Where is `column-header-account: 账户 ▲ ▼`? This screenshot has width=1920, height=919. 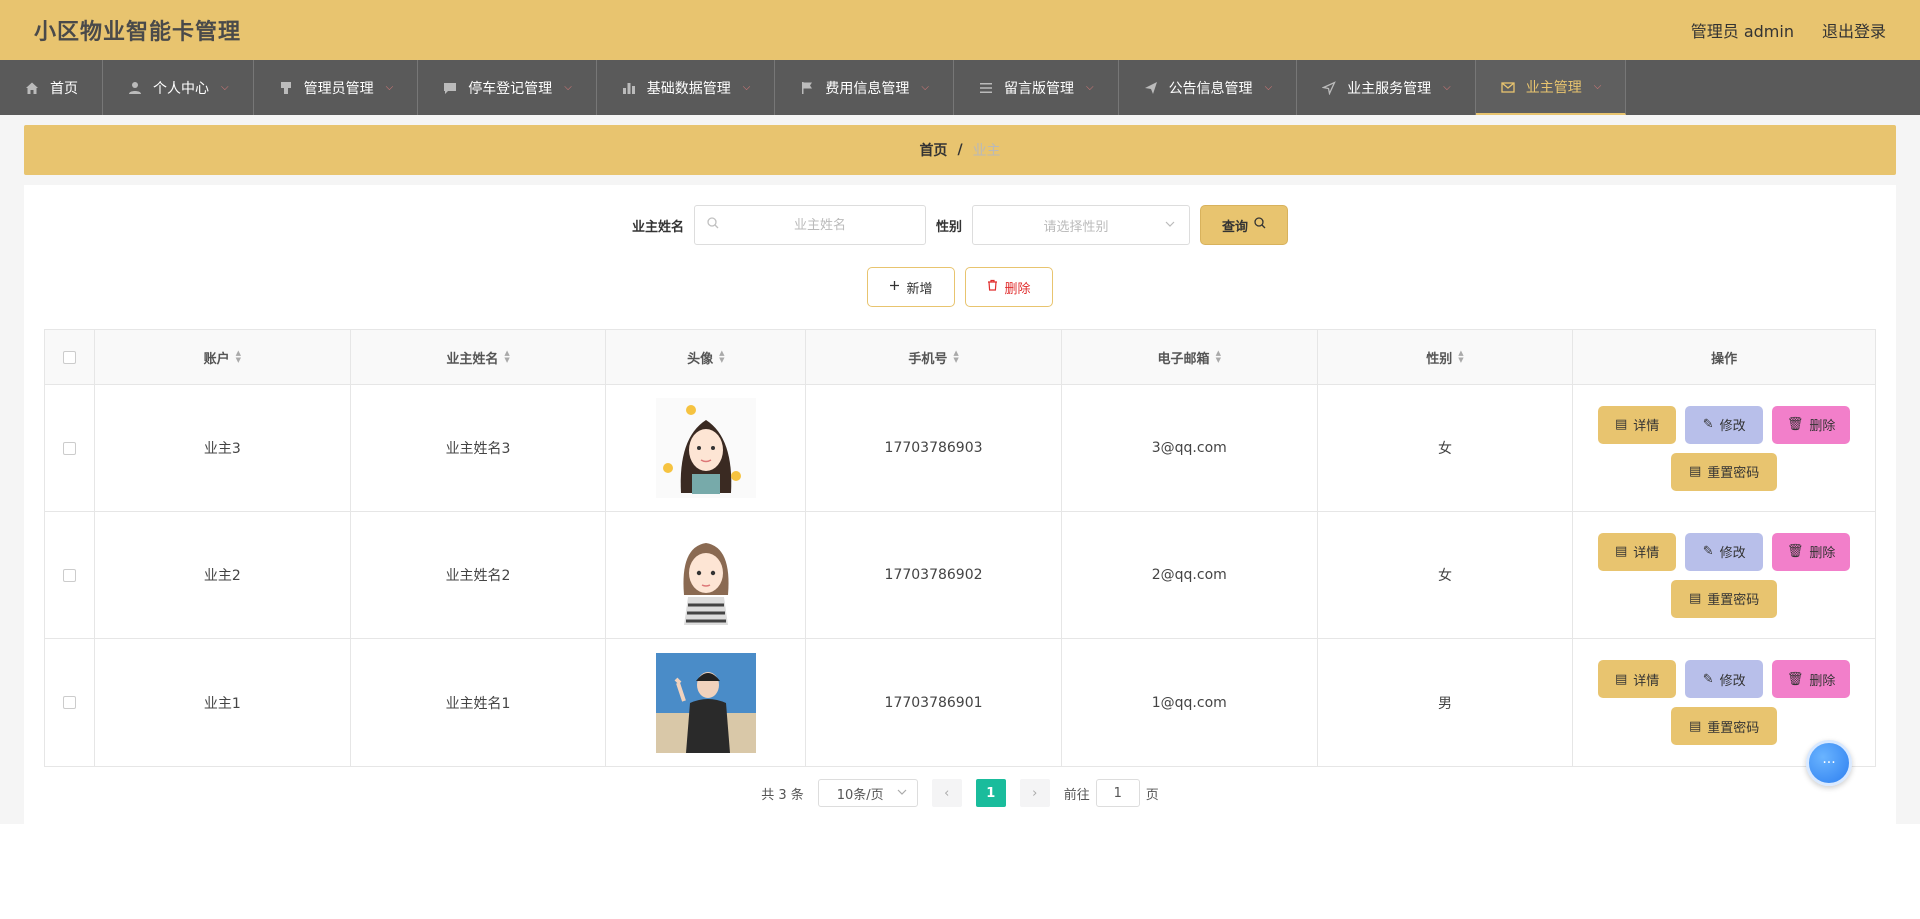 column-header-account: 账户 ▲ ▼ is located at coordinates (223, 357).